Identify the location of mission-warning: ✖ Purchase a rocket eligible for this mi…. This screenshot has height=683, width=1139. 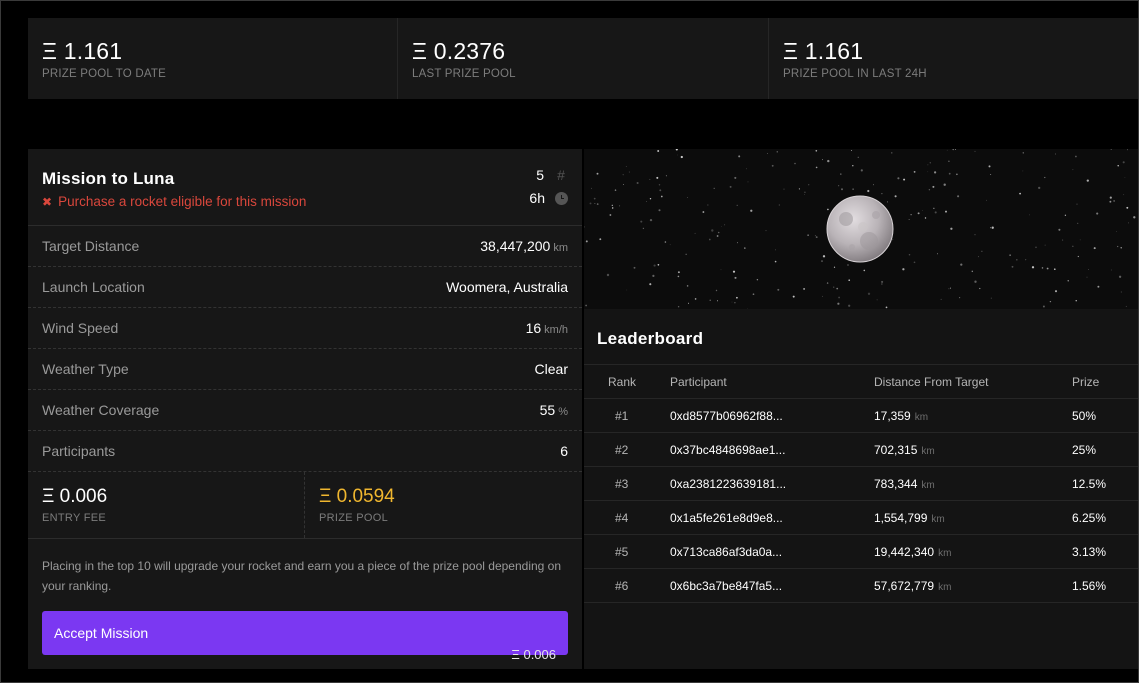
(305, 201).